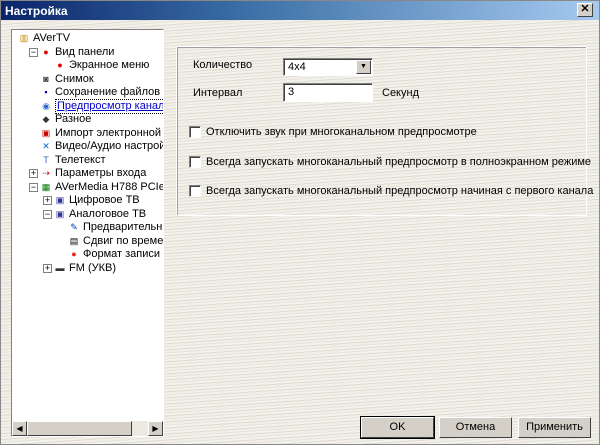 The image size is (600, 445). What do you see at coordinates (46, 146) in the screenshot?
I see `tools-icon: ✕` at bounding box center [46, 146].